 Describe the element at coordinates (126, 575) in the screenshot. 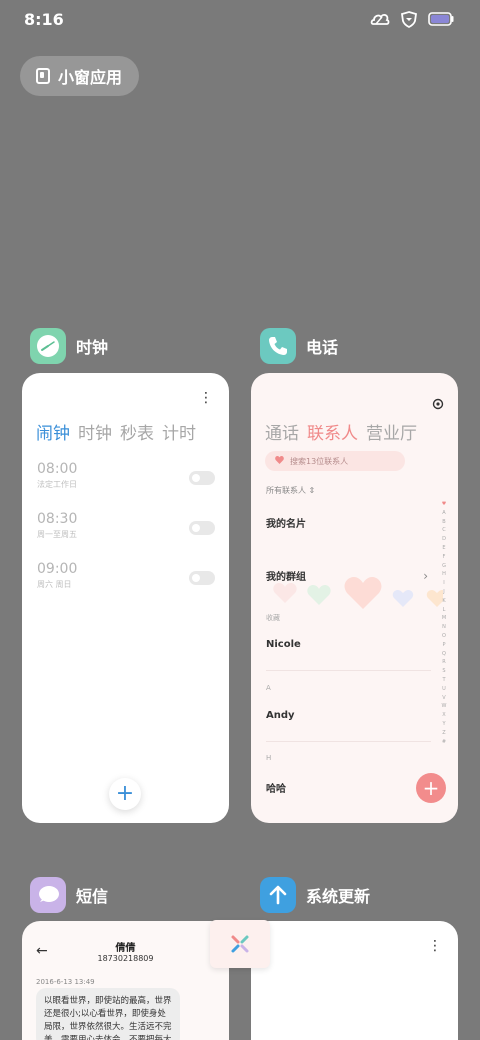

I see `alarm-item: 09:00 周六 周日` at that location.